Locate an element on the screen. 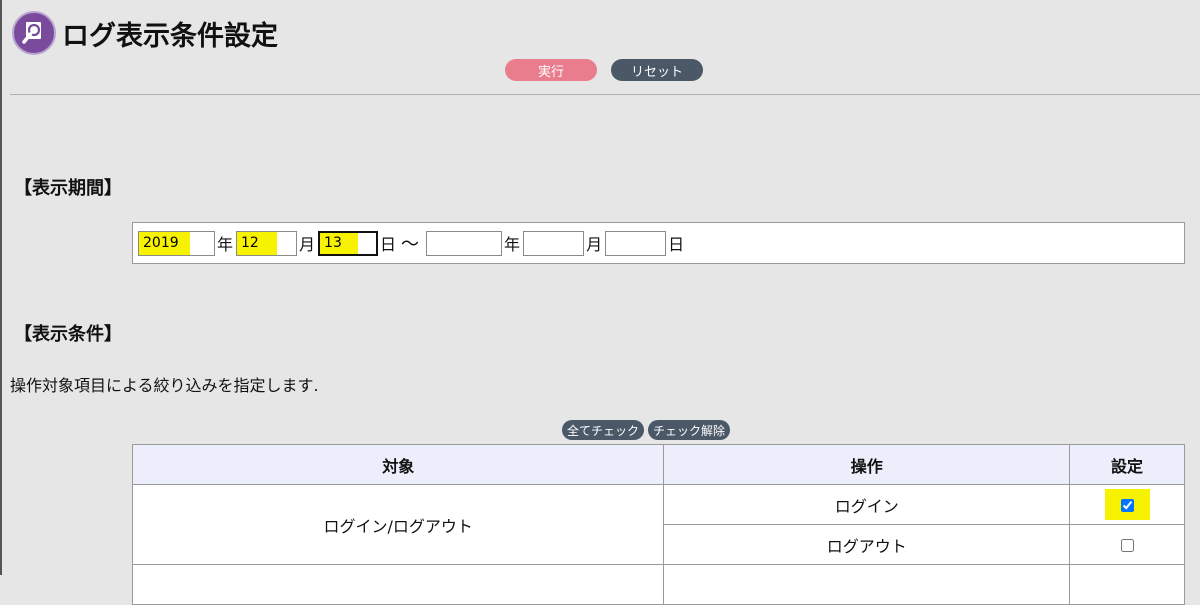 This screenshot has width=1200, height=605. checkbox-wrap is located at coordinates (1127, 544).